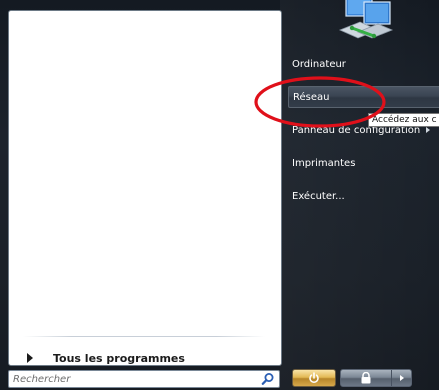 The image size is (439, 390). Describe the element at coordinates (363, 64) in the screenshot. I see `menu-item-ordinateur: Ordinateur` at that location.